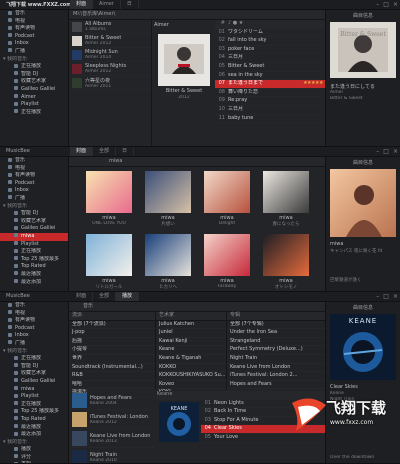  Describe the element at coordinates (276, 333) in the screenshot. I see `album-item: Under the Iron Sea` at that location.